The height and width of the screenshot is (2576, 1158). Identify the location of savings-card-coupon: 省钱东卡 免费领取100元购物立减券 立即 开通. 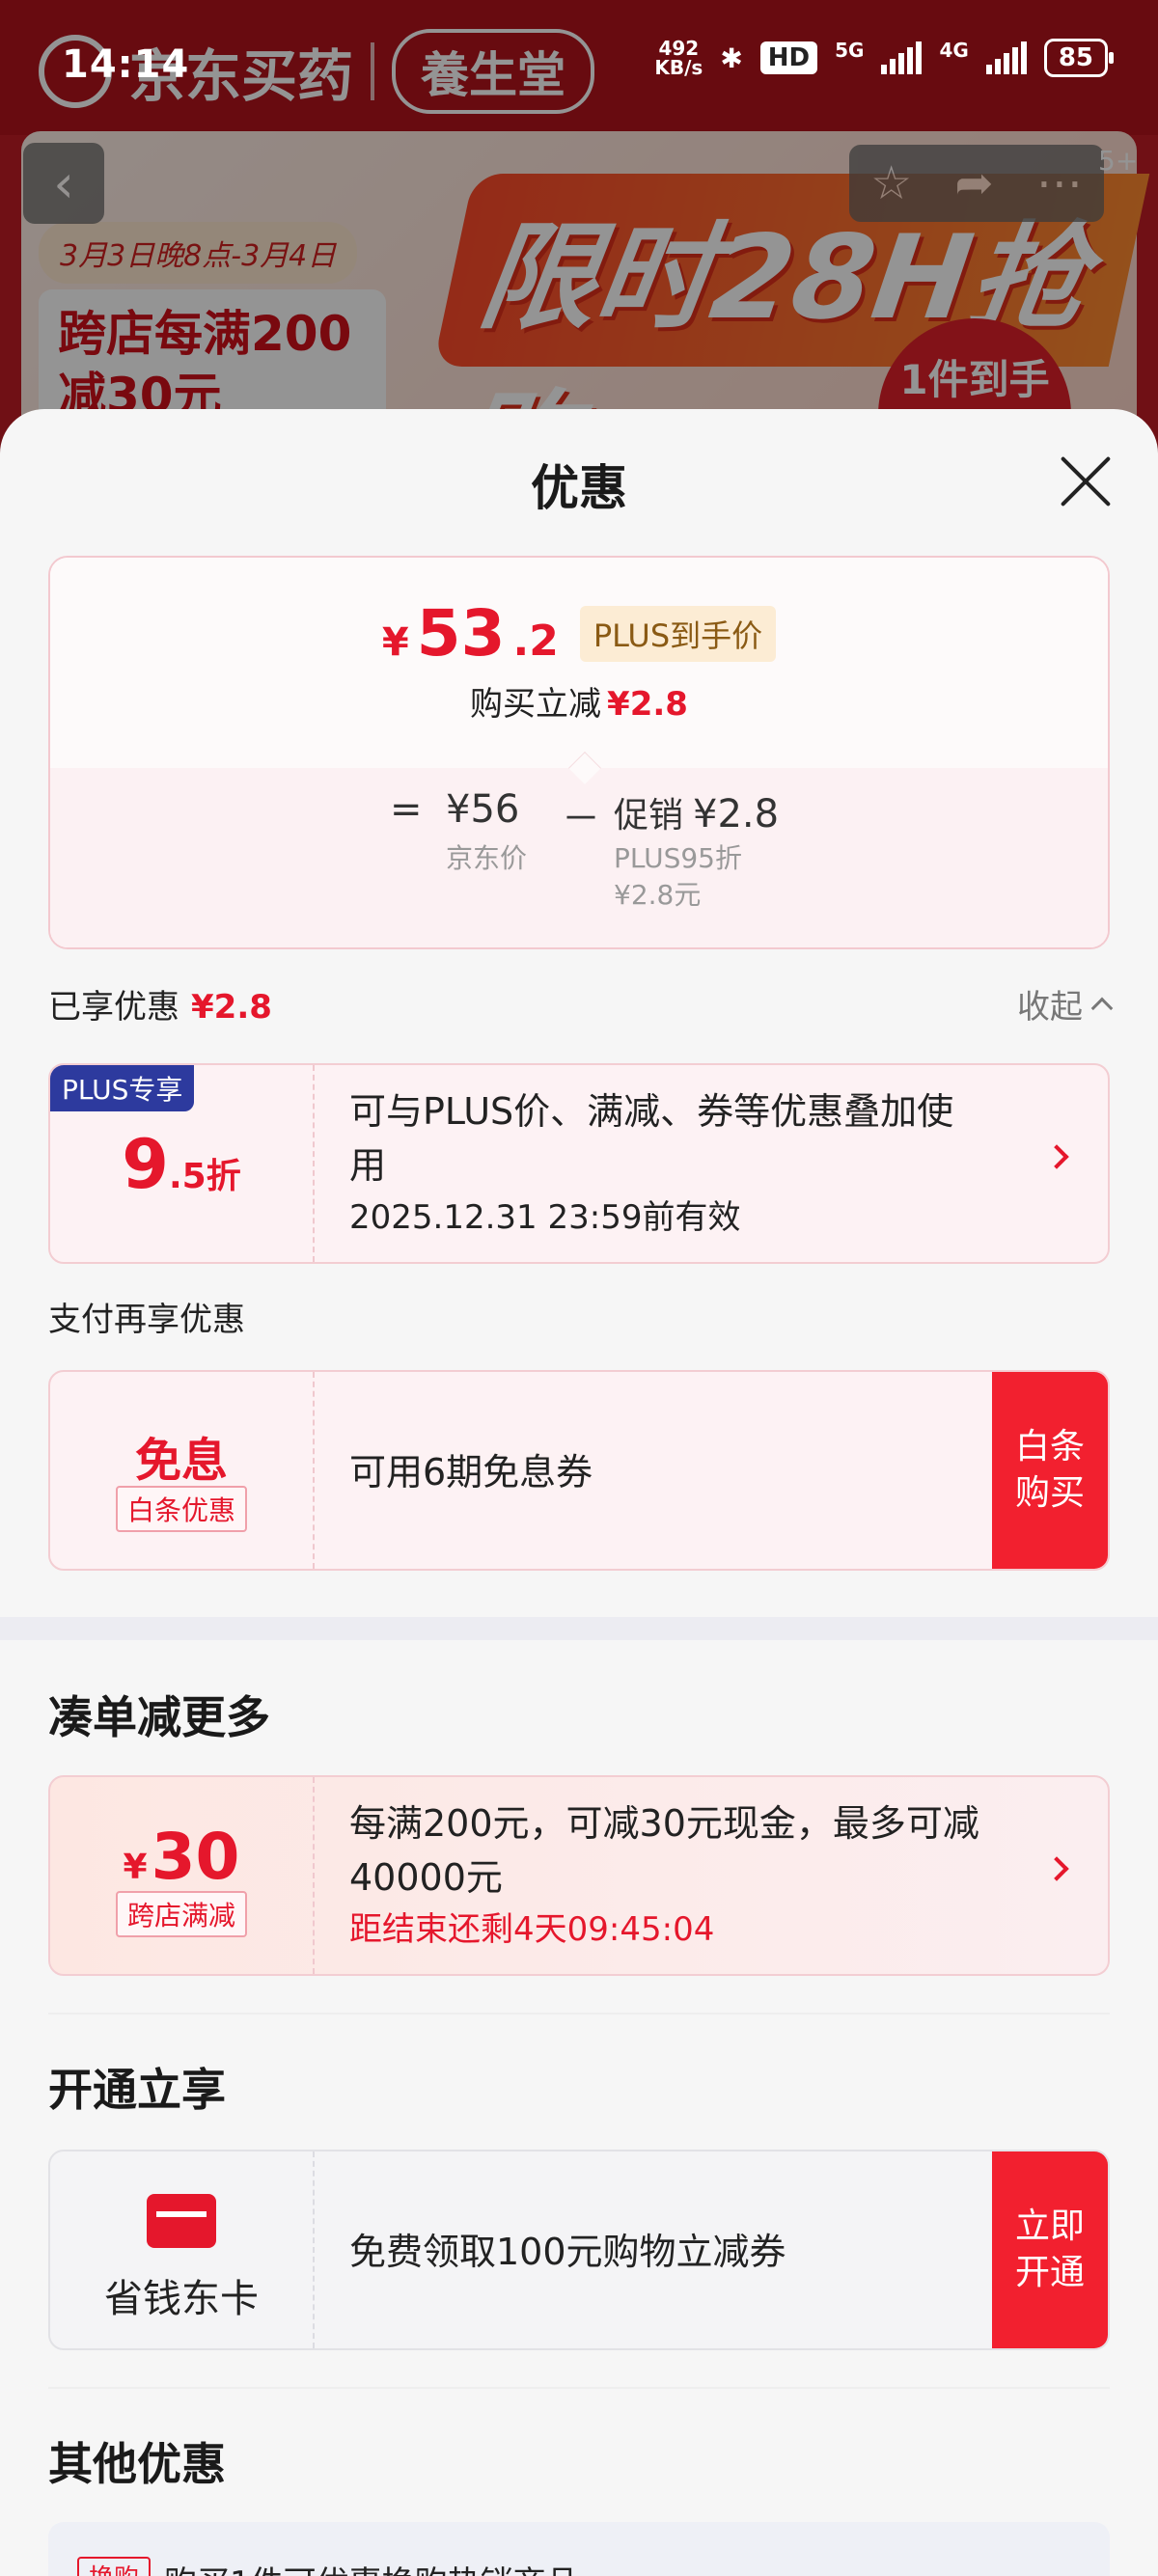
(579, 2250).